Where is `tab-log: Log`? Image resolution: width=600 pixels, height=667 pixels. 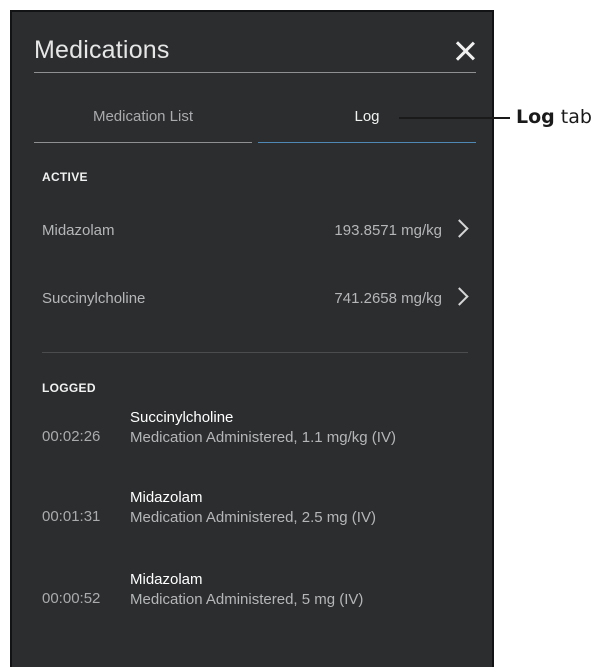 tab-log: Log is located at coordinates (367, 125).